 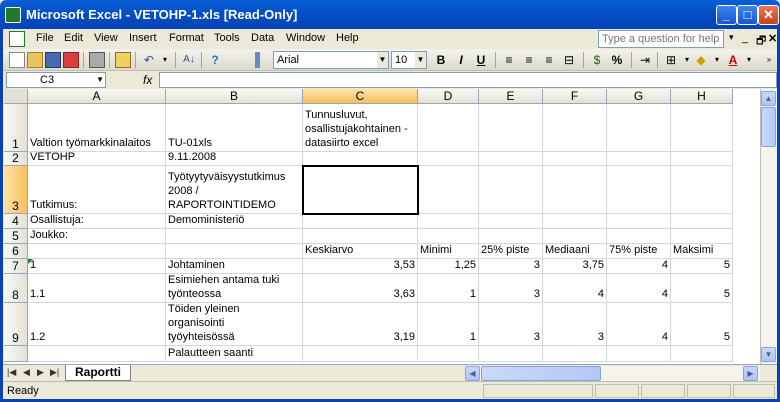 I want to click on underline-button: U, so click(x=481, y=60).